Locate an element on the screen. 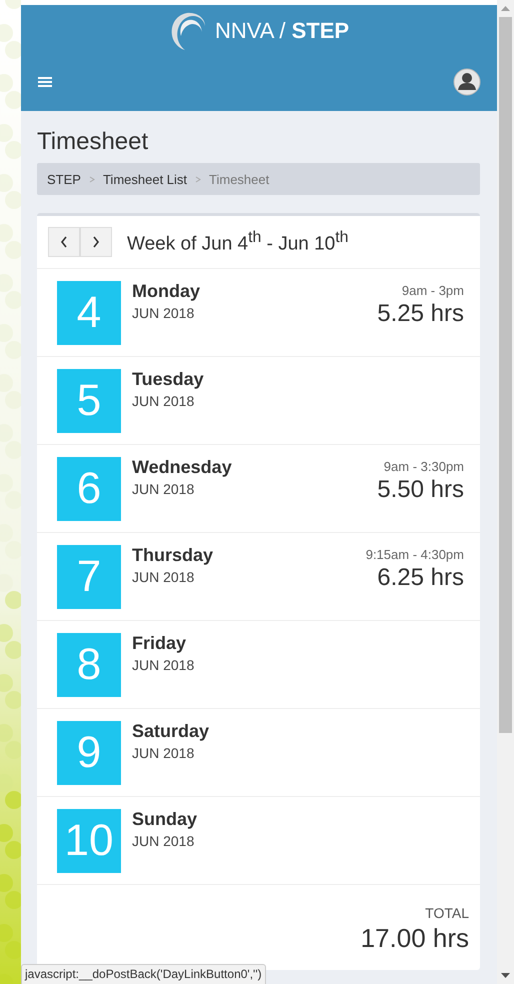 The height and width of the screenshot is (984, 514). day-name: Tuesday is located at coordinates (298, 379).